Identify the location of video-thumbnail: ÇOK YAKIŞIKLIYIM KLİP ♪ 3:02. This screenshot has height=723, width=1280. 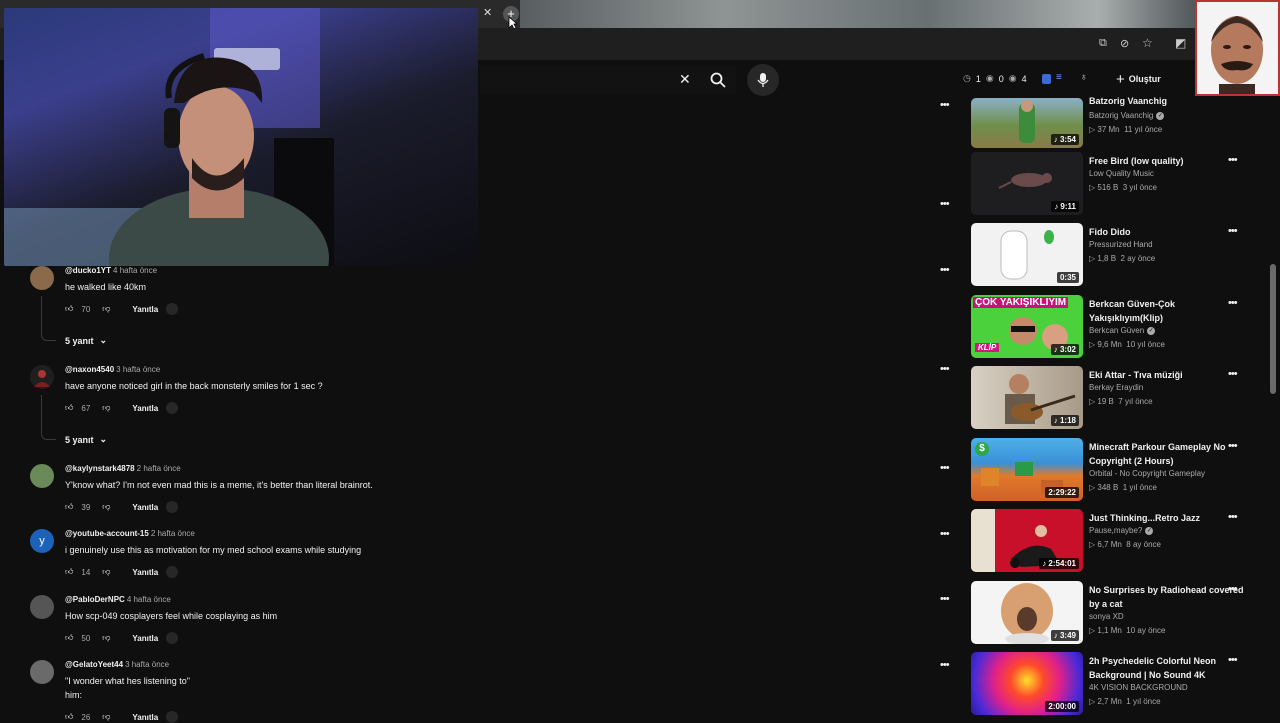
(1027, 326).